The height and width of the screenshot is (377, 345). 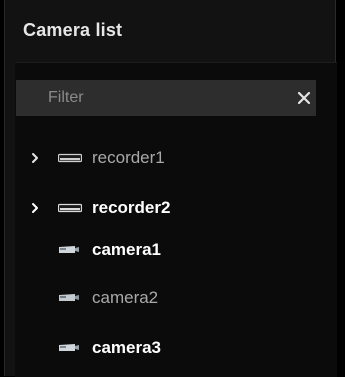 What do you see at coordinates (125, 297) in the screenshot?
I see `tree-item-label: camera2` at bounding box center [125, 297].